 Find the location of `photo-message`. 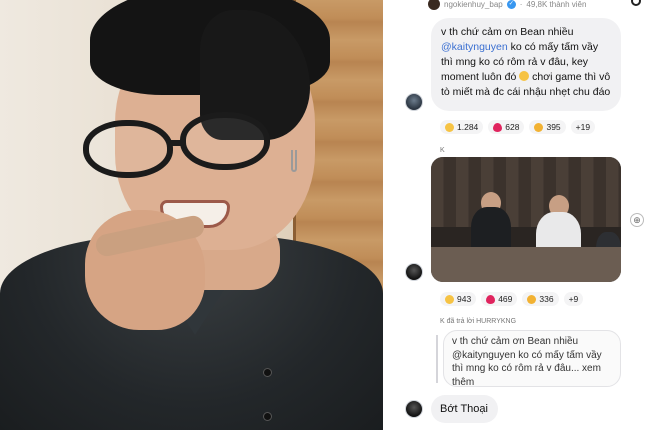

photo-message is located at coordinates (526, 219).